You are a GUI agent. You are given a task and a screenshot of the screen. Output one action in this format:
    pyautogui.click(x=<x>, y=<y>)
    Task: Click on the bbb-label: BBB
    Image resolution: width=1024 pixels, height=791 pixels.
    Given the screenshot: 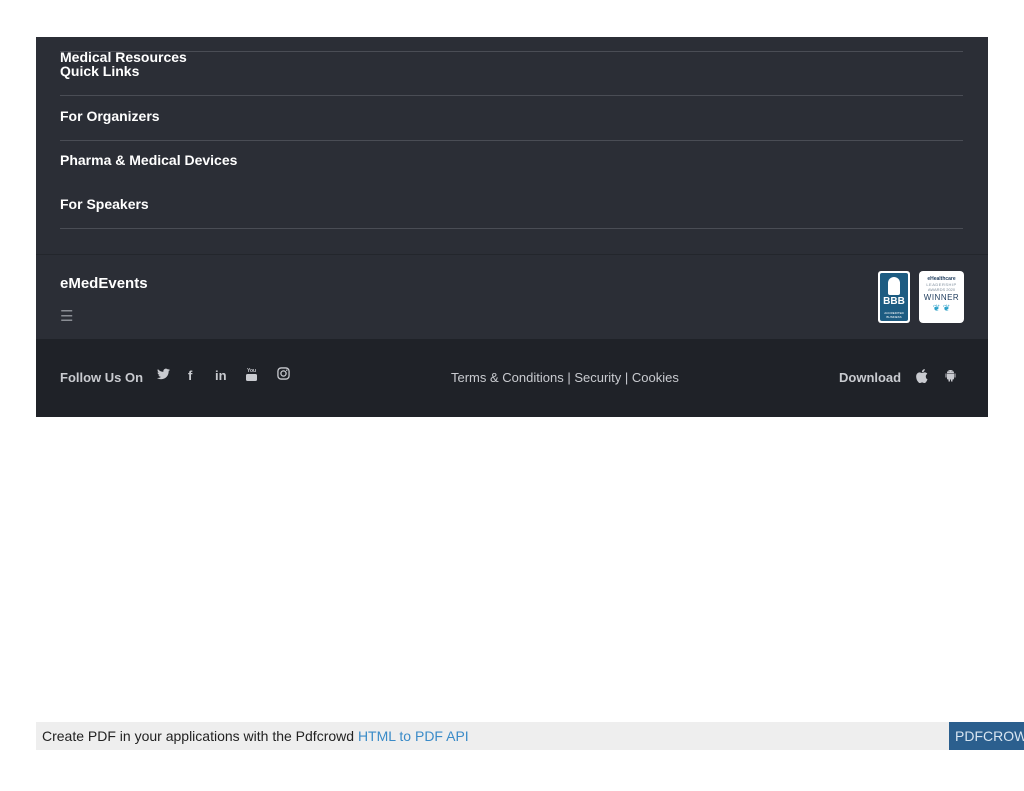 What is the action you would take?
    pyautogui.click(x=894, y=301)
    